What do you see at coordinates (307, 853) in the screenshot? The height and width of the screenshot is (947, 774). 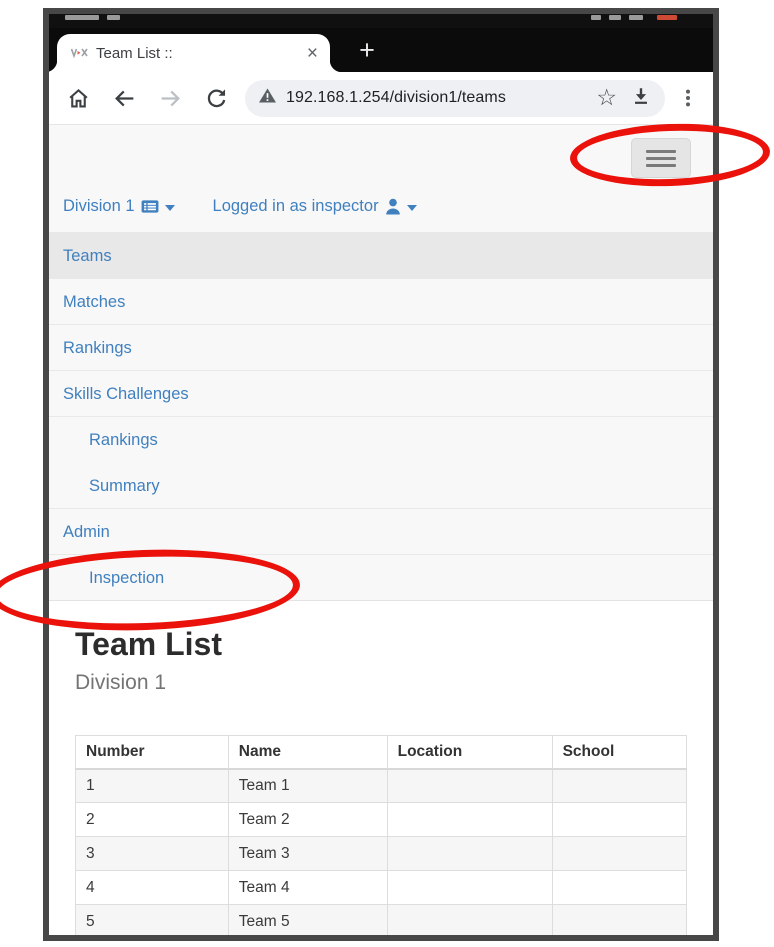 I see `cell-name: Team 3` at bounding box center [307, 853].